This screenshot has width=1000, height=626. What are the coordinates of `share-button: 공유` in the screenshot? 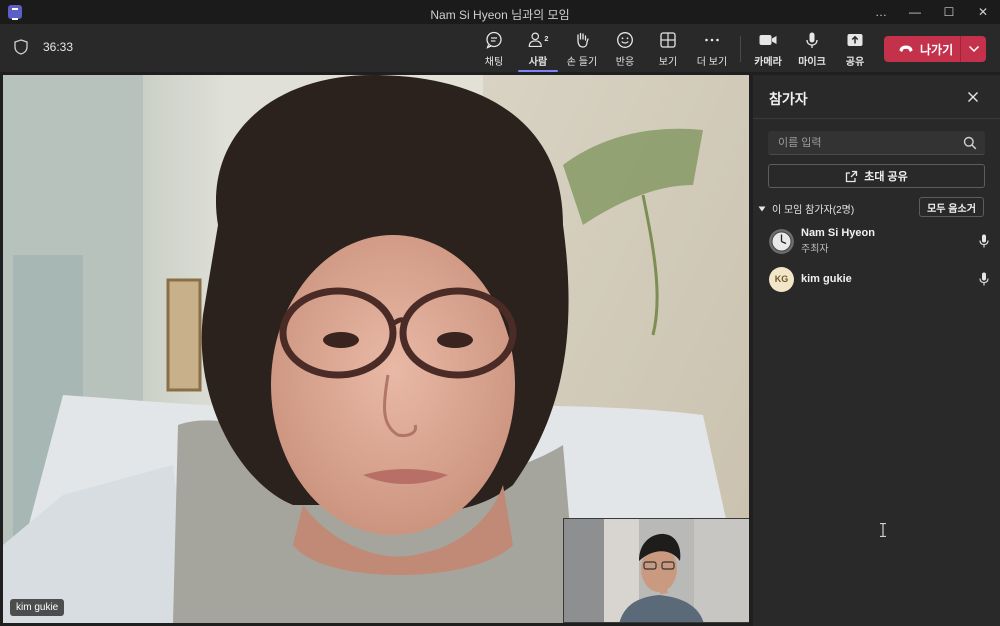 It's located at (855, 50).